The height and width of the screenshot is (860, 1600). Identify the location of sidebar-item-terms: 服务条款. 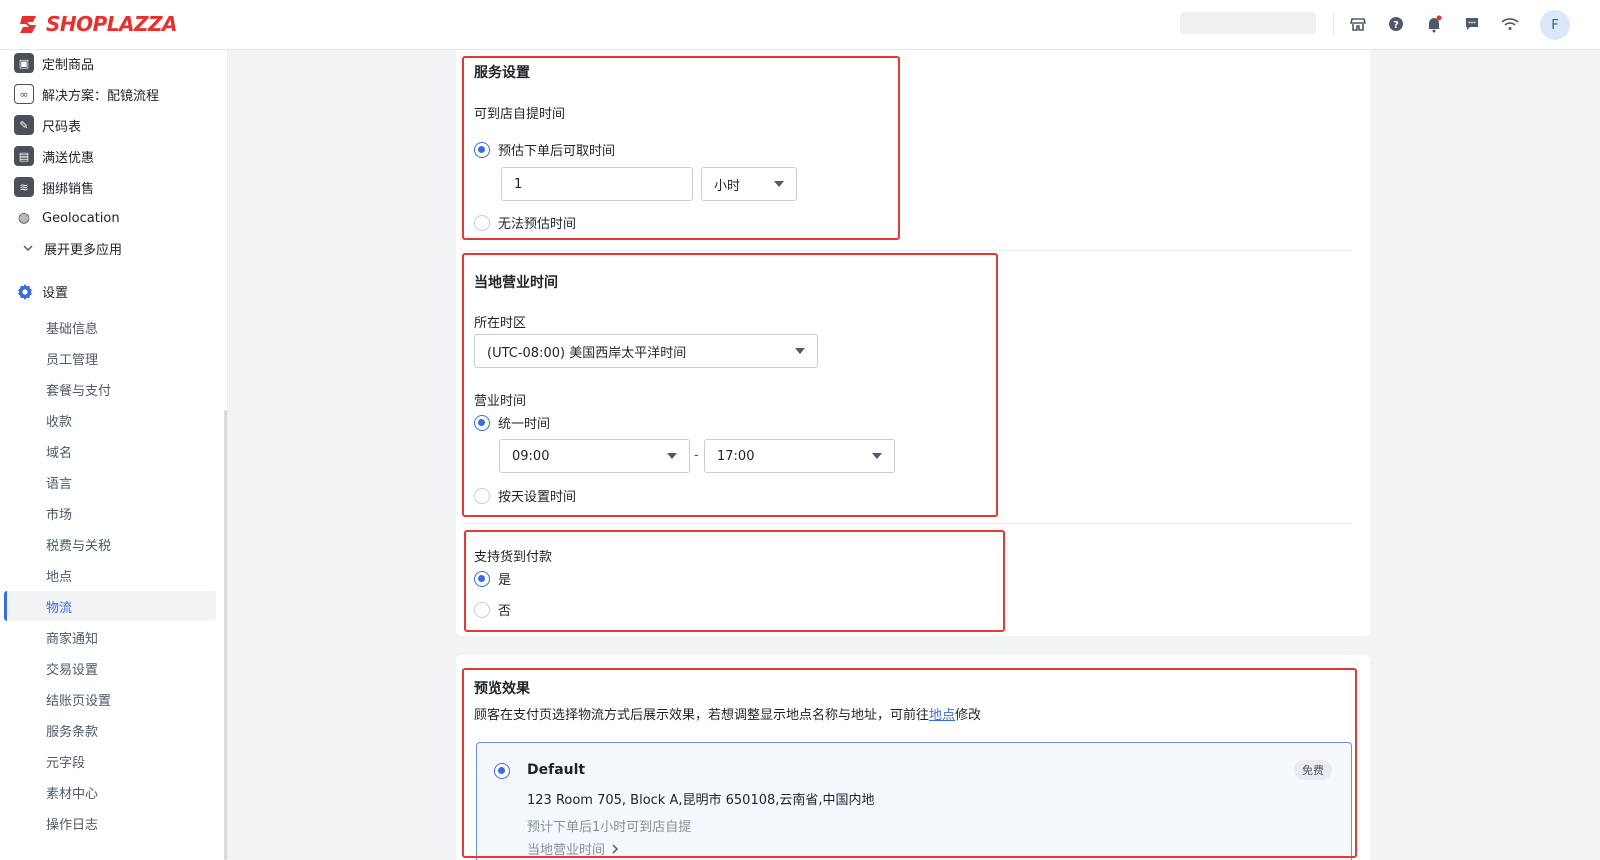
(110, 730).